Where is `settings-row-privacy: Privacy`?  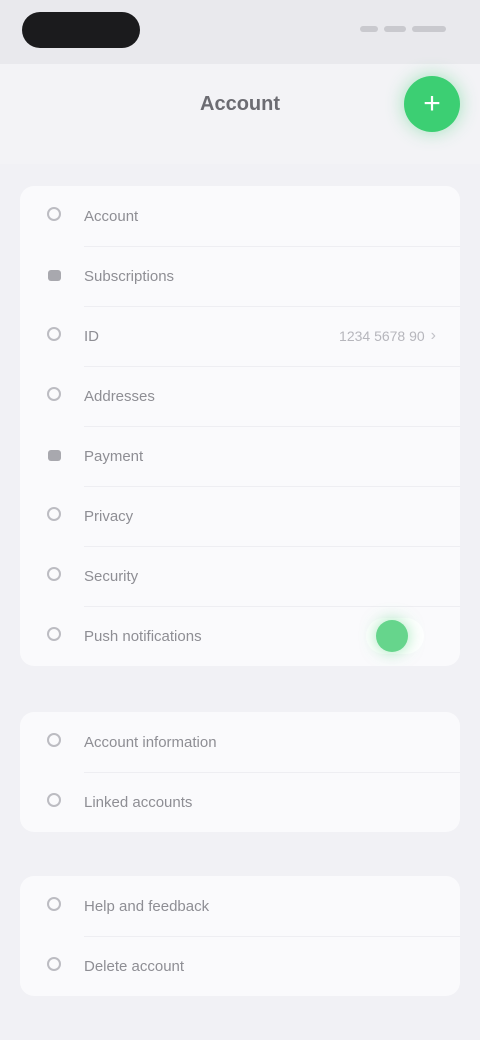
settings-row-privacy: Privacy is located at coordinates (240, 516).